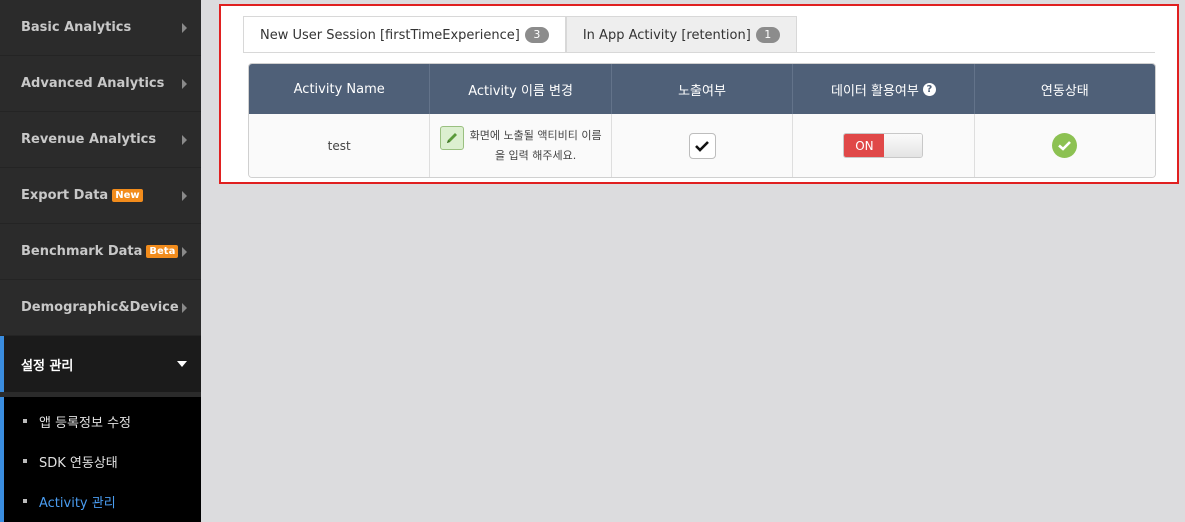 This screenshot has height=522, width=1185. I want to click on tab-new-user-session: New User Session [firstTimeExperience] 3, so click(404, 34).